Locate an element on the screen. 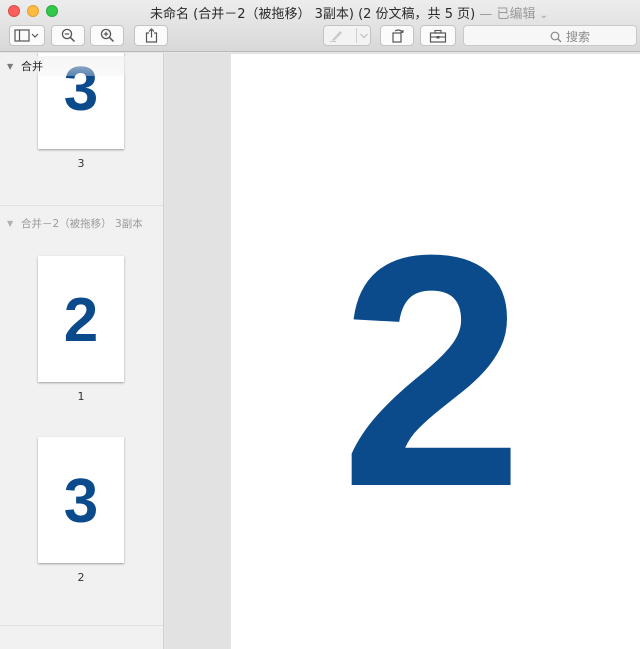  group-name: 合并－2（被拖移） 3副本 is located at coordinates (82, 223).